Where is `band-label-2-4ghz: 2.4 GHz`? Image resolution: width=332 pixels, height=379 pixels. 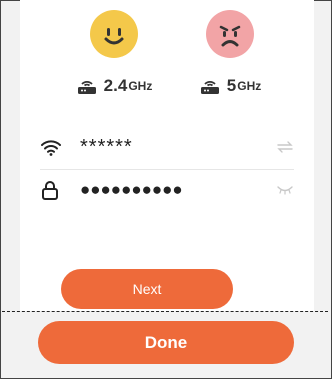 band-label-2-4ghz: 2.4 GHz is located at coordinates (114, 86).